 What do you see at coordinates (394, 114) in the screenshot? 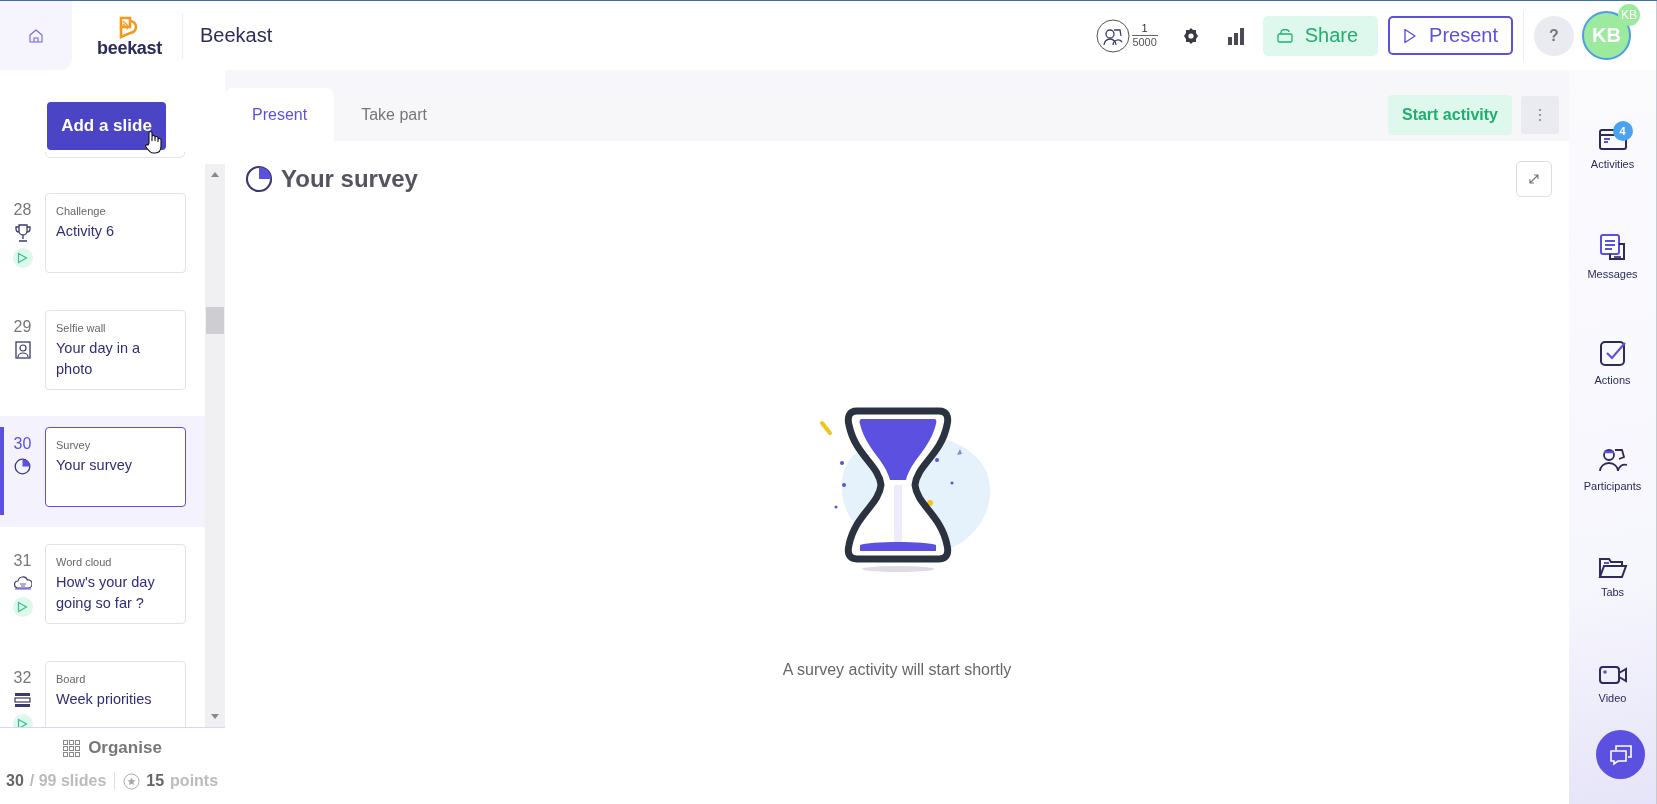
I see `tab: Take part` at bounding box center [394, 114].